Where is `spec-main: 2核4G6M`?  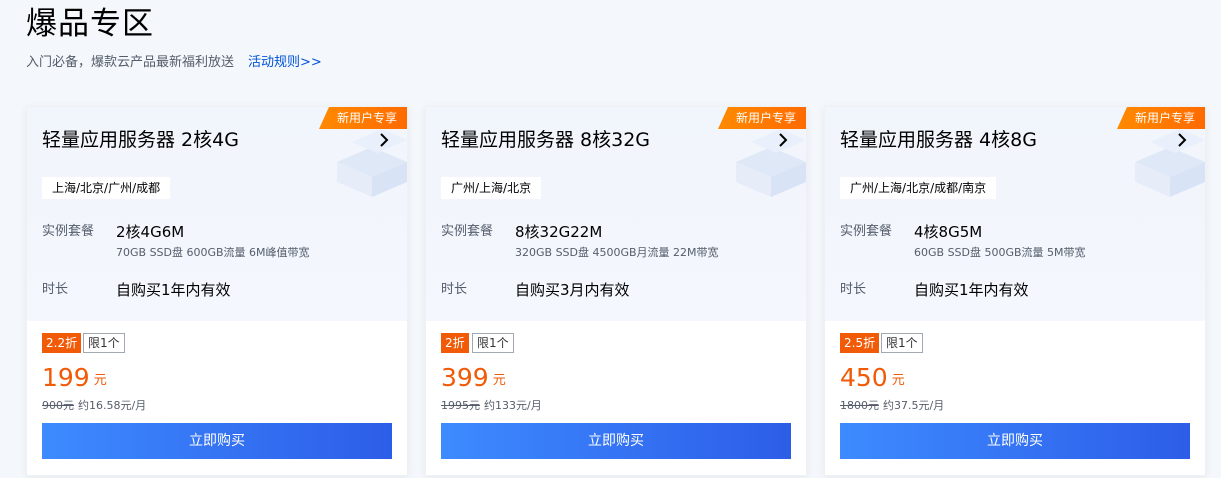 spec-main: 2核4G6M is located at coordinates (150, 232).